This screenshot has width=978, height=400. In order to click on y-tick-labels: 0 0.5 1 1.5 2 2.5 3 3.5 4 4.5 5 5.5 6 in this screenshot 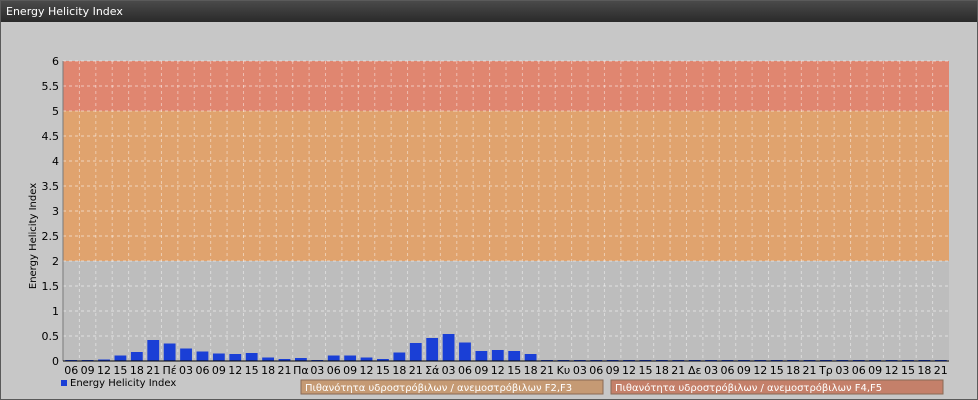, I will do `click(51, 211)`.